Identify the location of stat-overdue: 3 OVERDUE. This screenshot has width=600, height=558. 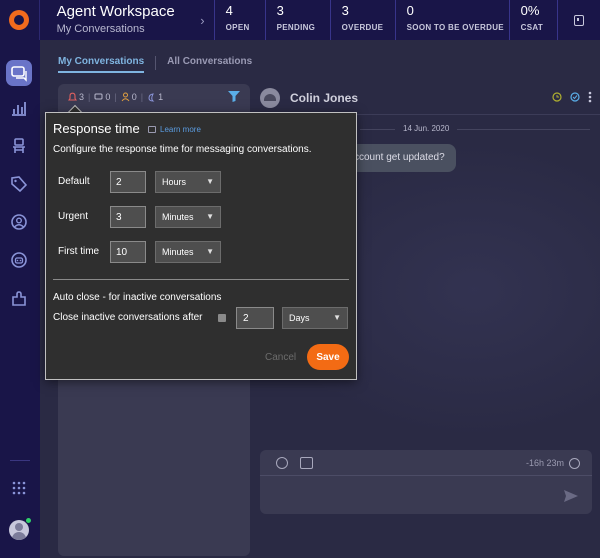
(362, 20).